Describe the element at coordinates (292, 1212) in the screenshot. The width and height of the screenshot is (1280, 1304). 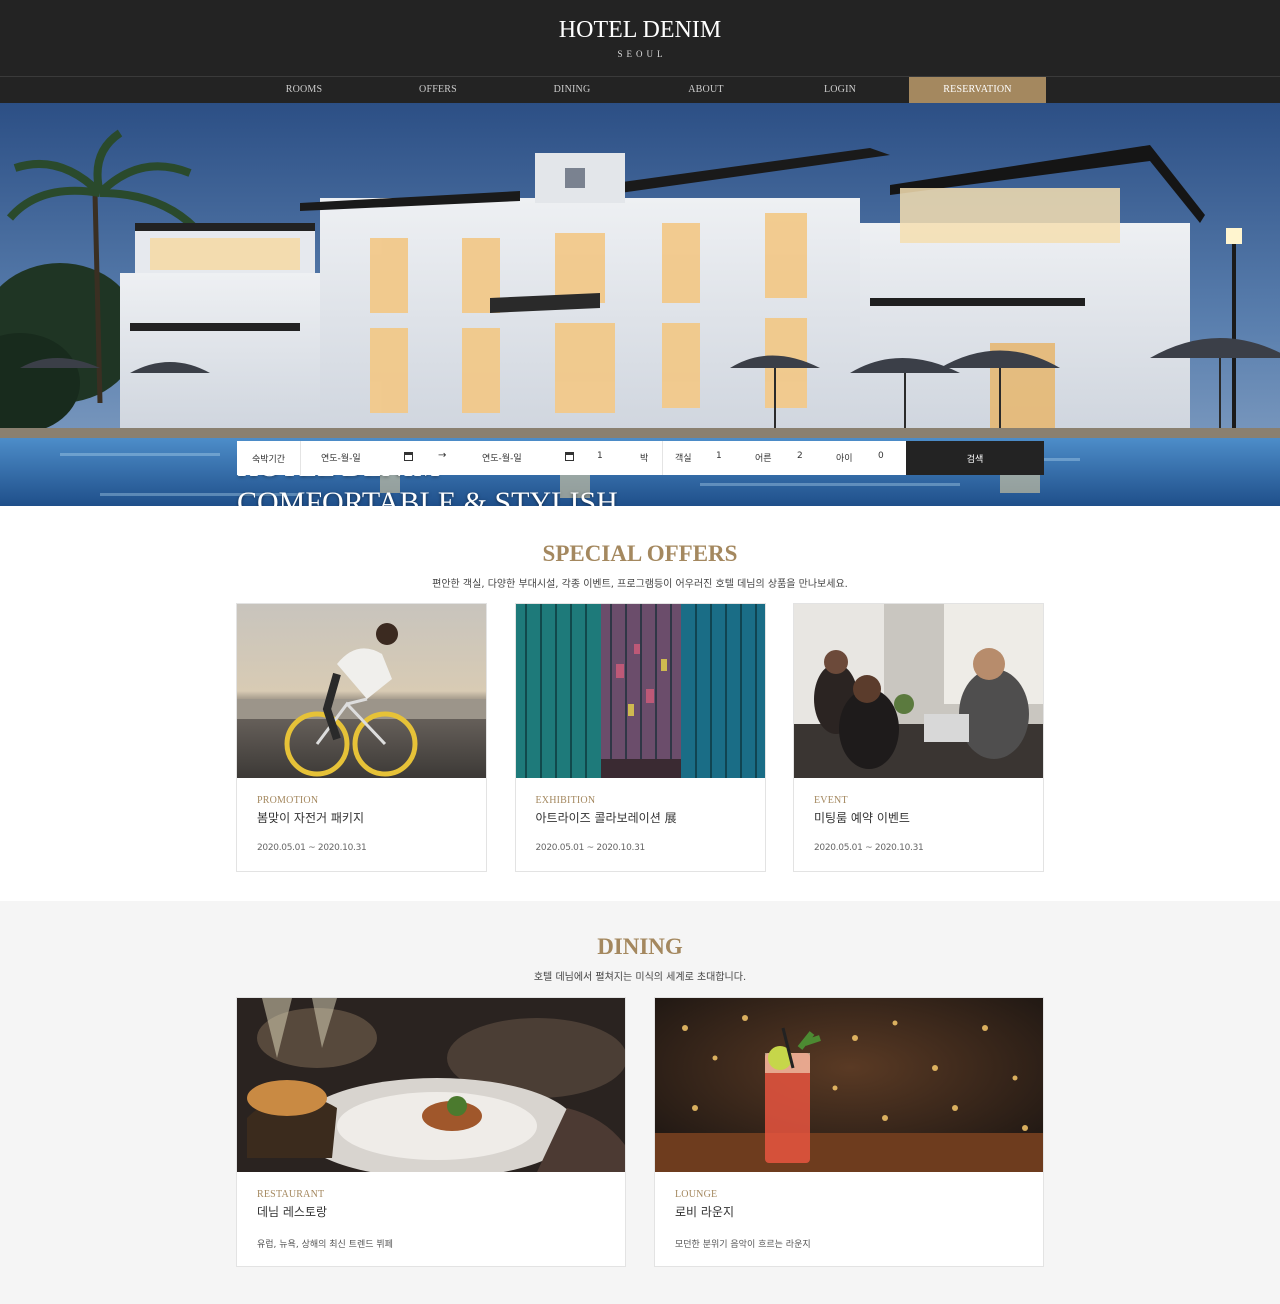
I see `dining-venue-title: 데님 레스토랑` at that location.